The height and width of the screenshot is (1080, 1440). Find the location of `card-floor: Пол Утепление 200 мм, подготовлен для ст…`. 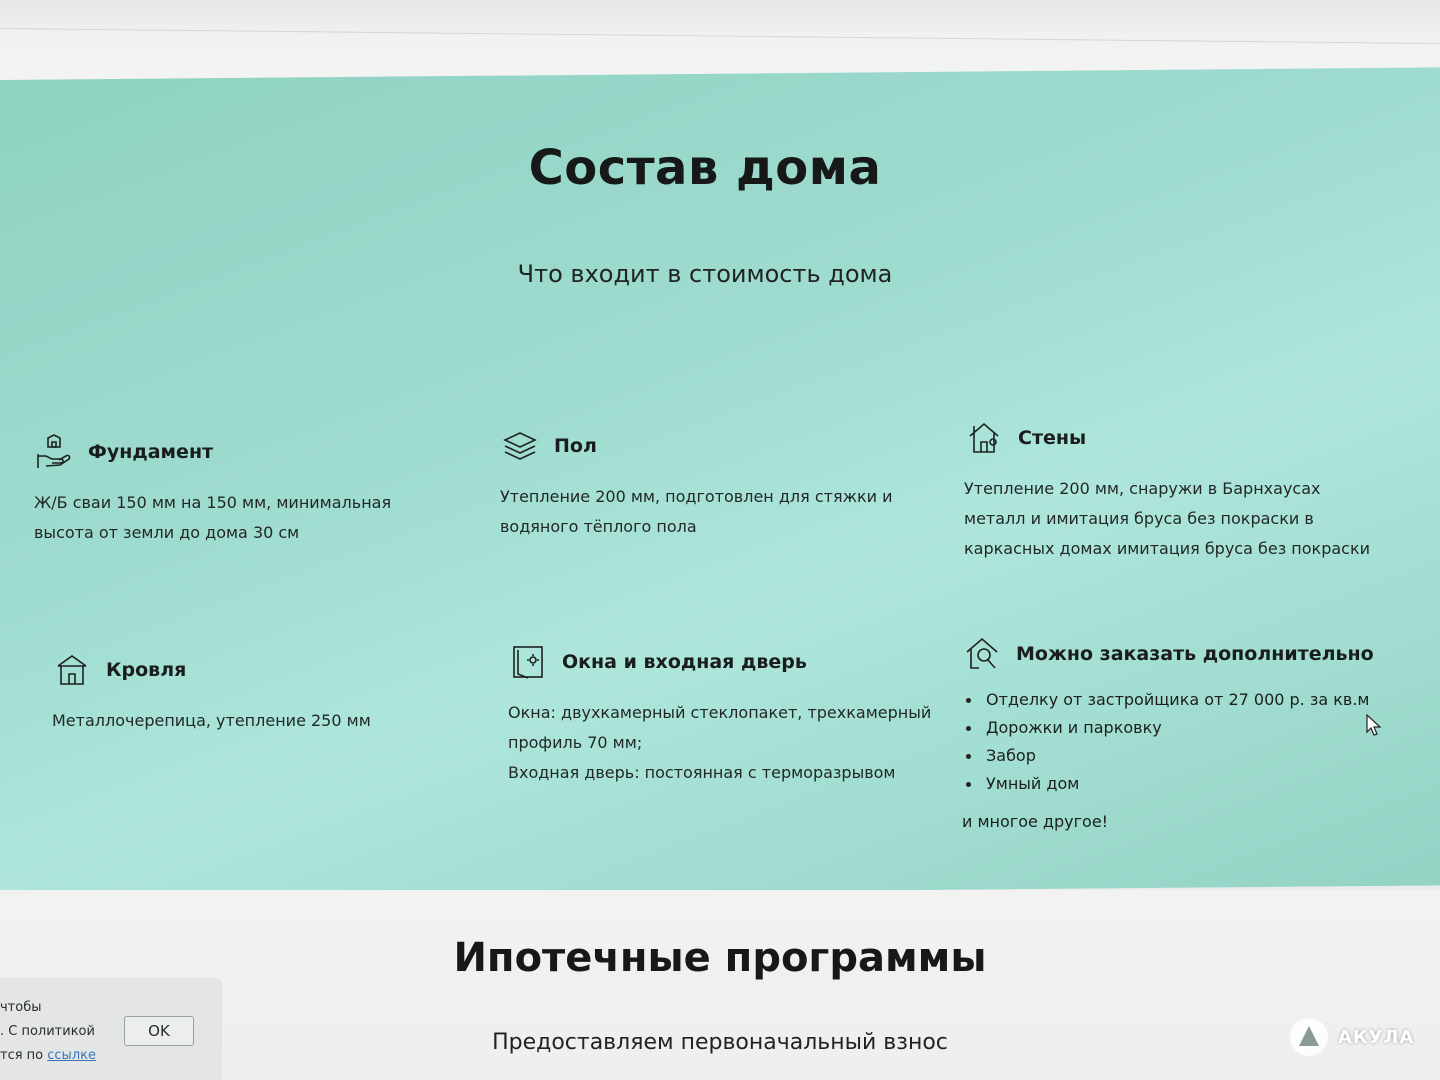

card-floor: Пол Утепление 200 мм, подготовлен для ст… is located at coordinates (715, 483).